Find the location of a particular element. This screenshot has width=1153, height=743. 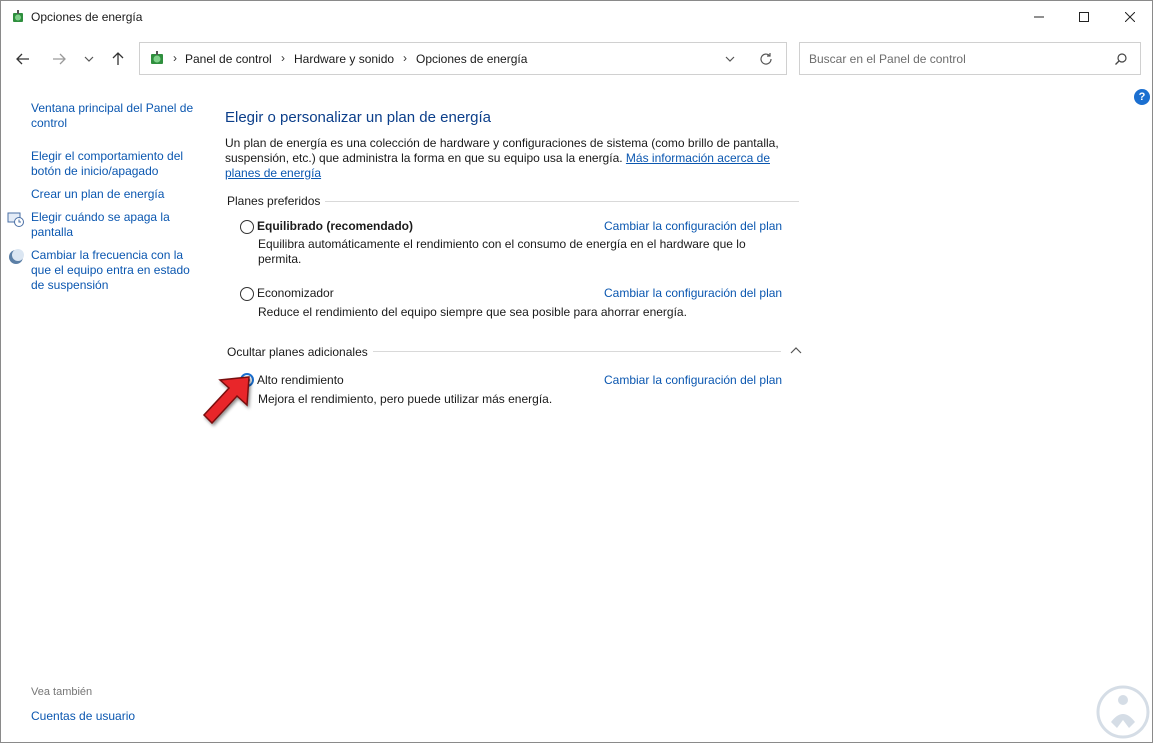

arrow-up-icon is located at coordinates (118, 58).